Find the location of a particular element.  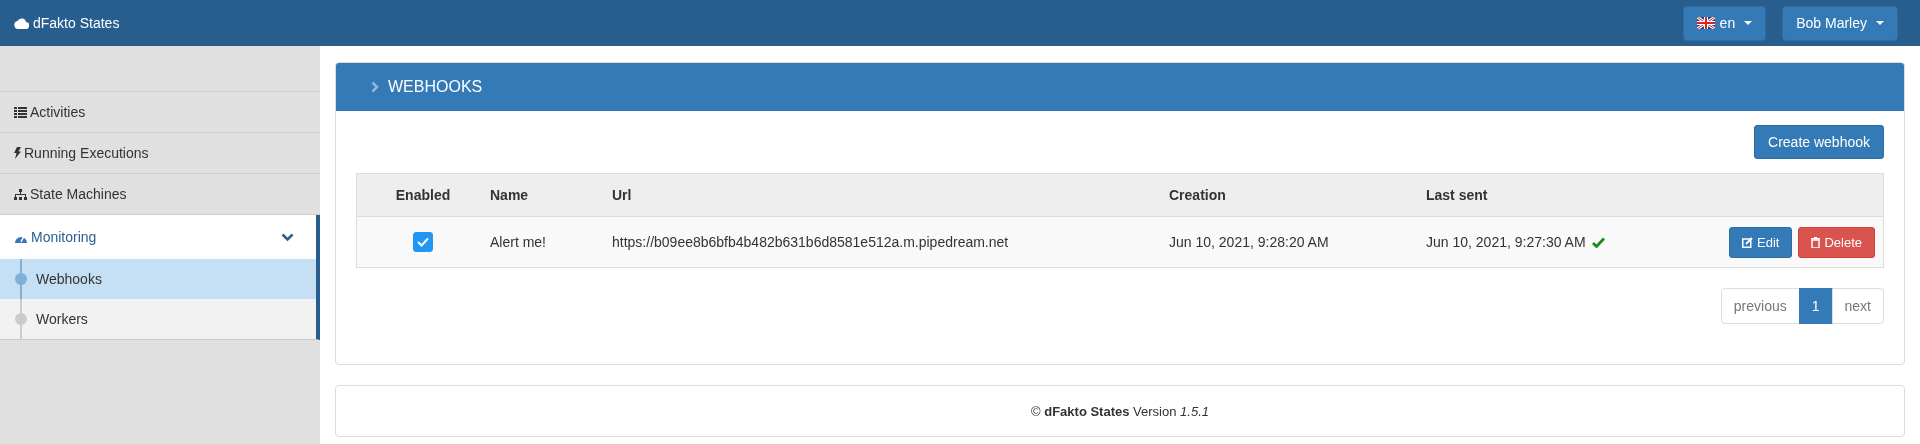

create-webhook-button: Create webhook is located at coordinates (1819, 142).